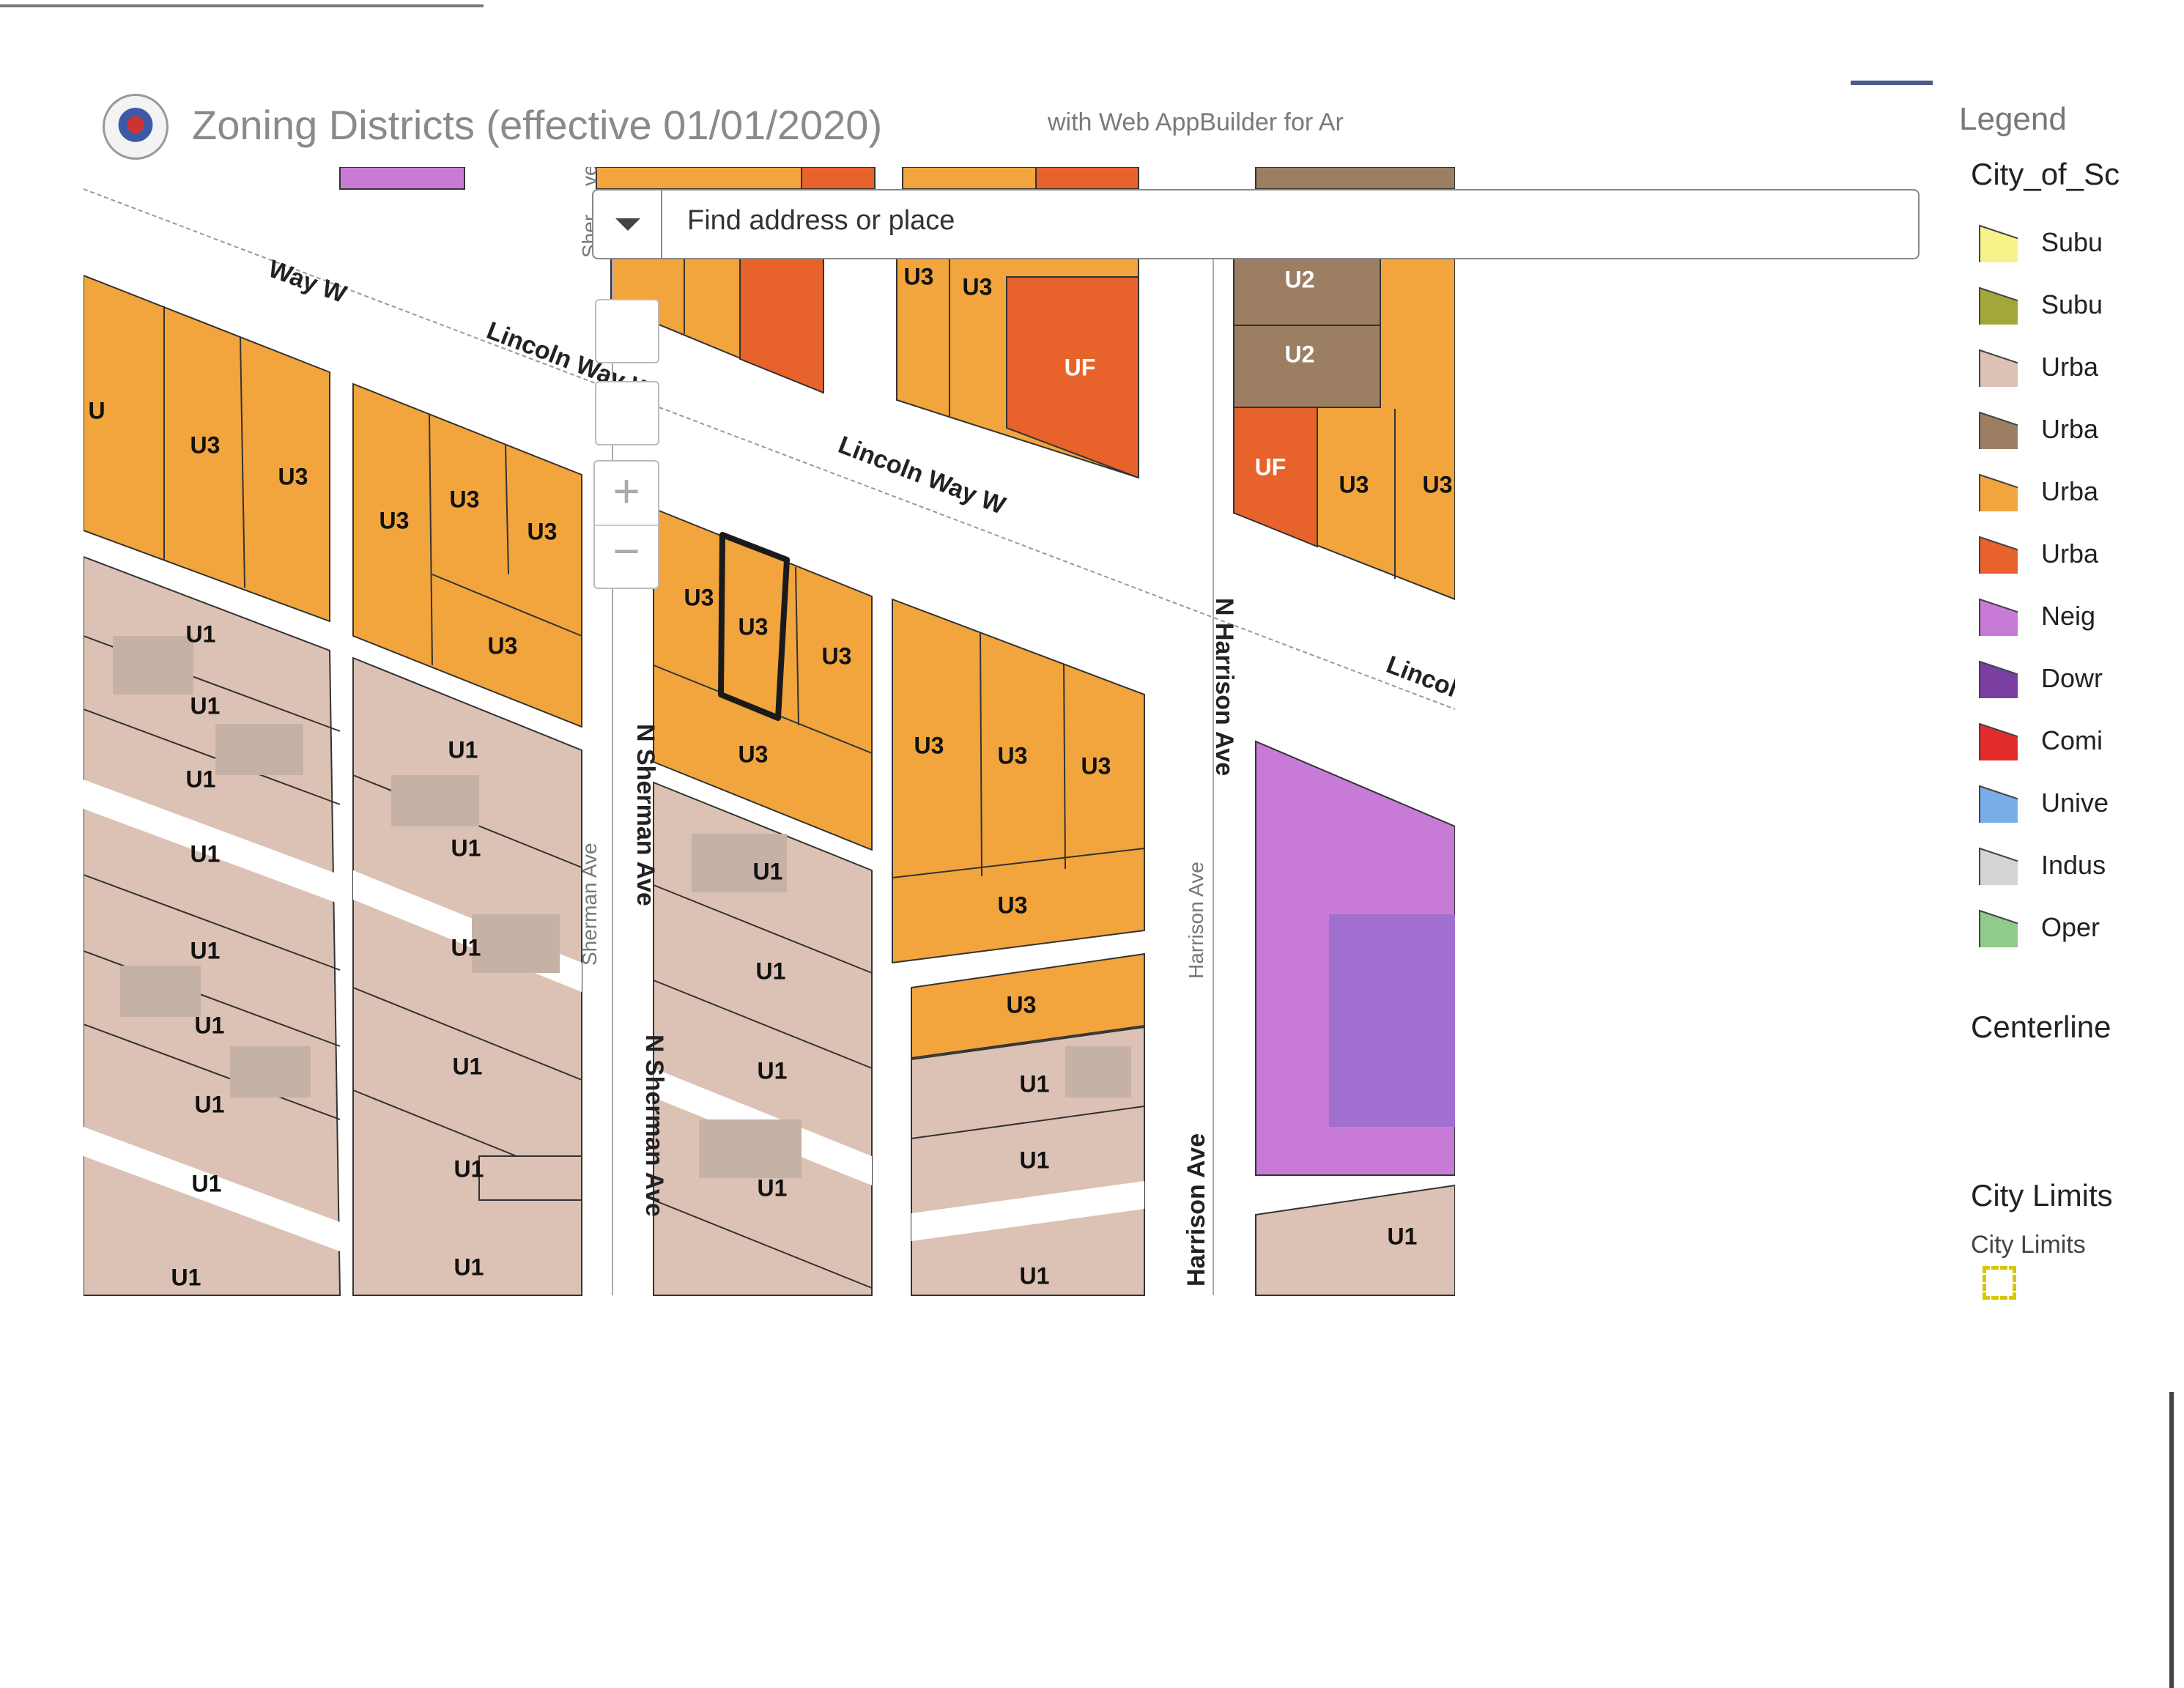 The height and width of the screenshot is (1688, 2184). I want to click on legend-item: Oper, so click(2073, 927).